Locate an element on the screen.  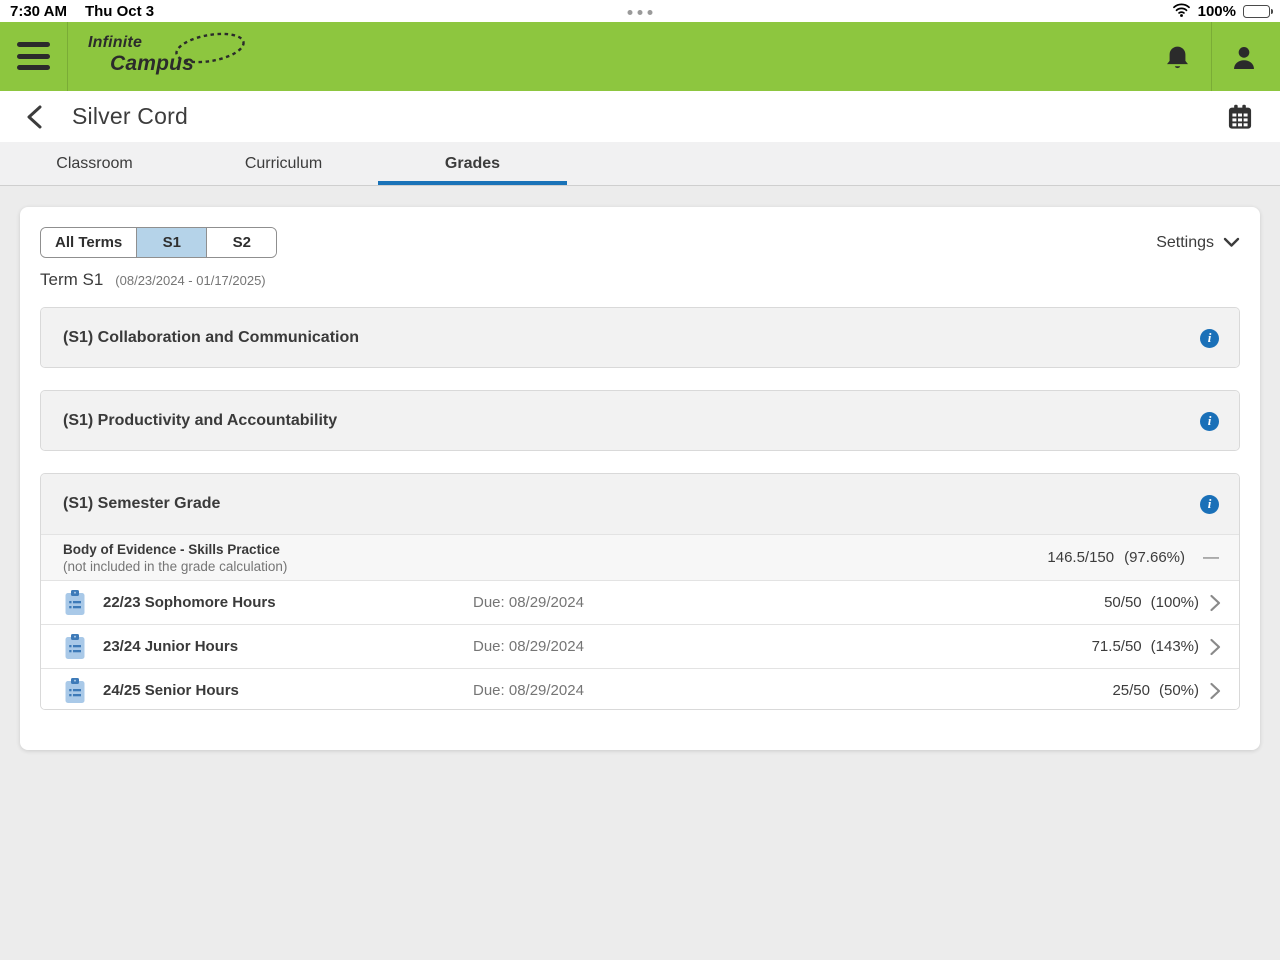
tab-classroom: Classroom is located at coordinates (94, 163).